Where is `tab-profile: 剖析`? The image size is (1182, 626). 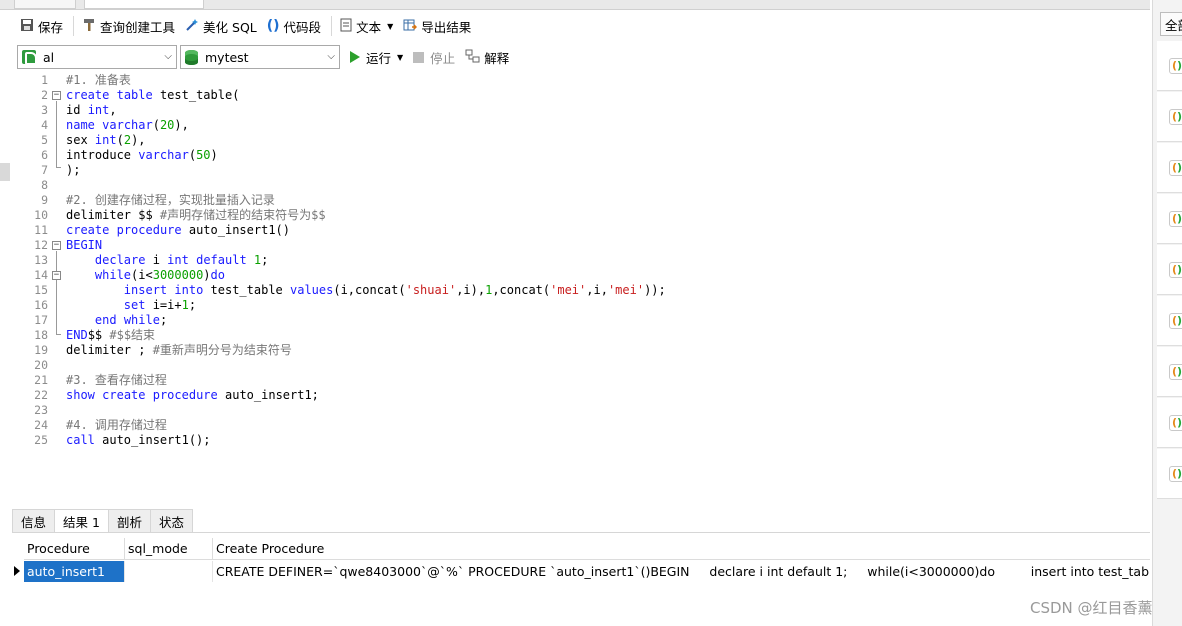
tab-profile: 剖析 is located at coordinates (129, 521).